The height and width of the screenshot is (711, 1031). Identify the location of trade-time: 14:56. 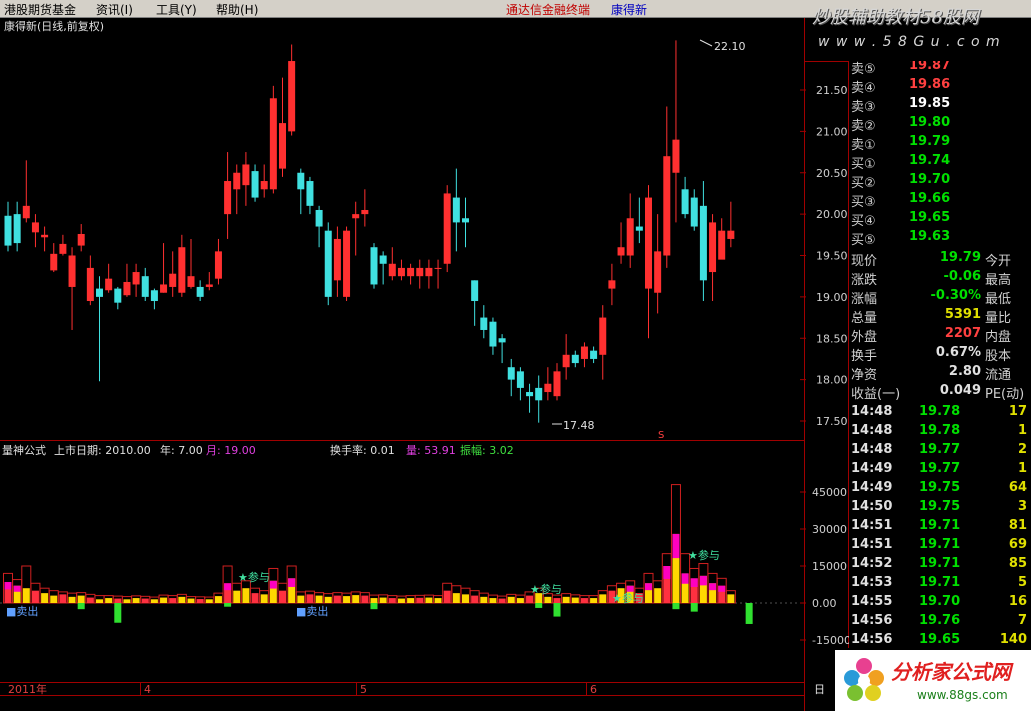
(872, 639).